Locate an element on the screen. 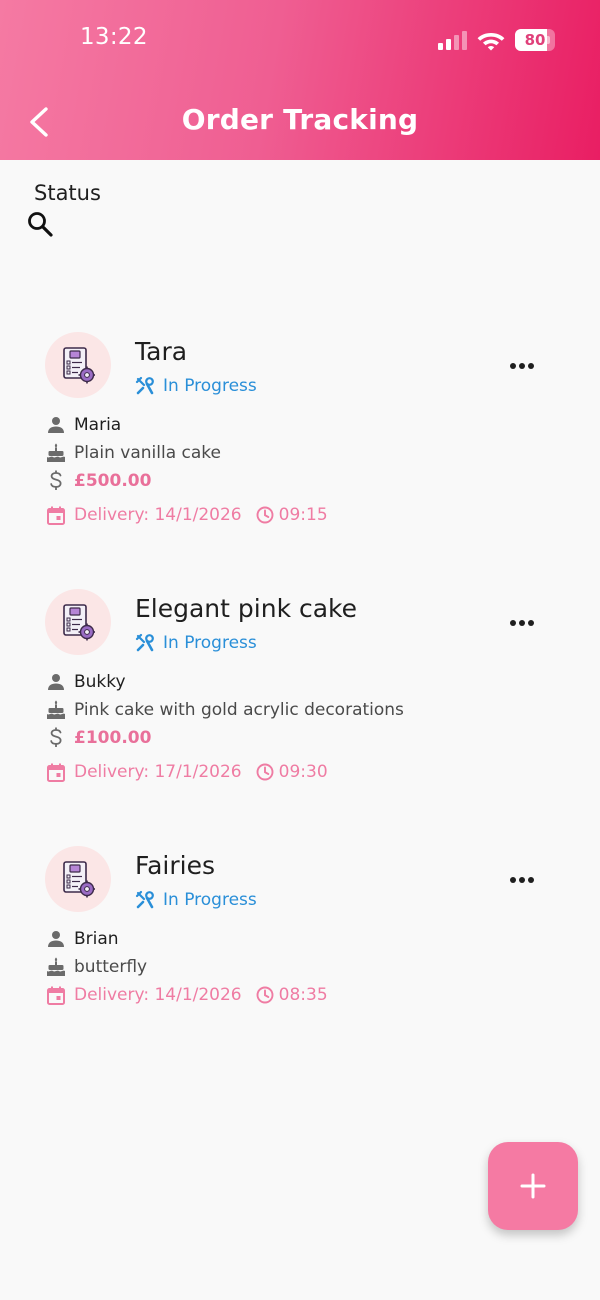 This screenshot has height=1300, width=600. status-time: 13:22 is located at coordinates (114, 37).